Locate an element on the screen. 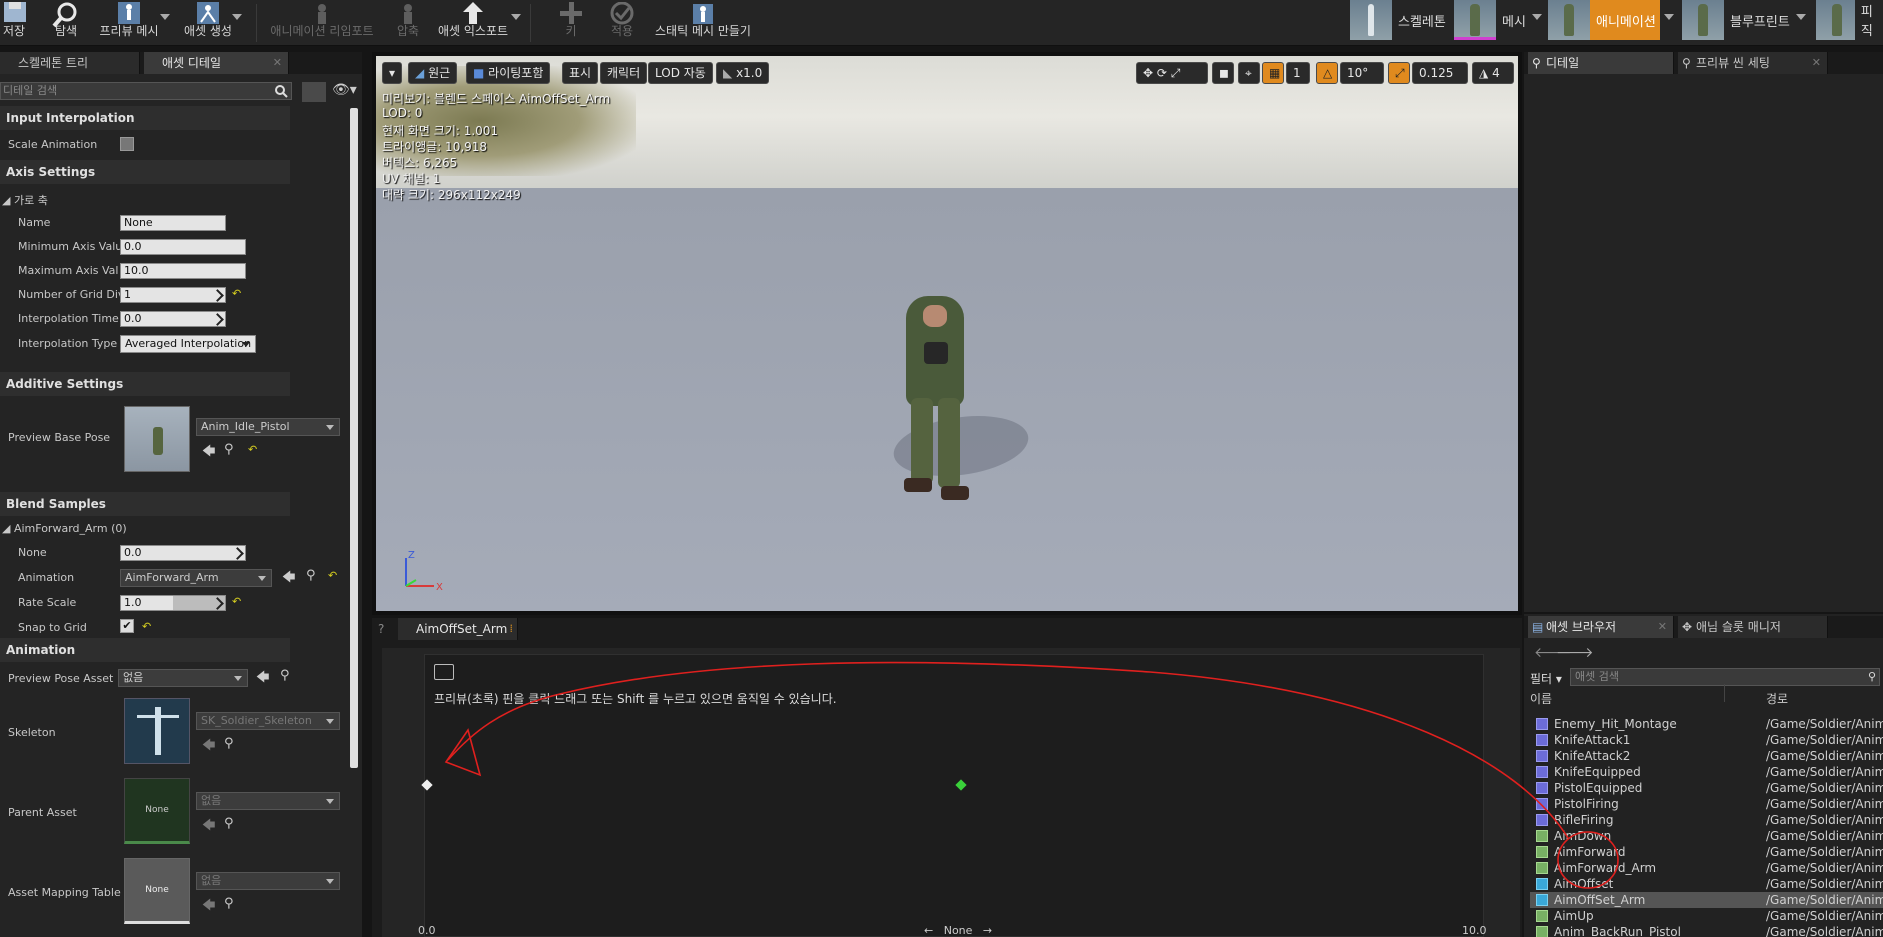 This screenshot has height=937, width=1883. add-key-button: 키 is located at coordinates (571, 23).